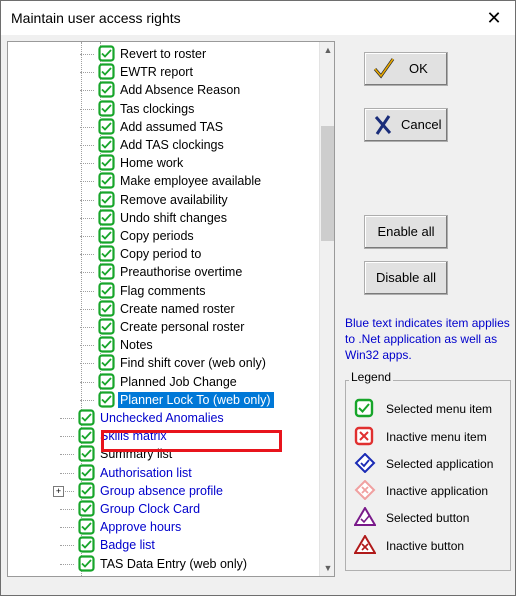 This screenshot has width=518, height=598. What do you see at coordinates (436, 437) in the screenshot?
I see `legend-label: Inactive menu item` at bounding box center [436, 437].